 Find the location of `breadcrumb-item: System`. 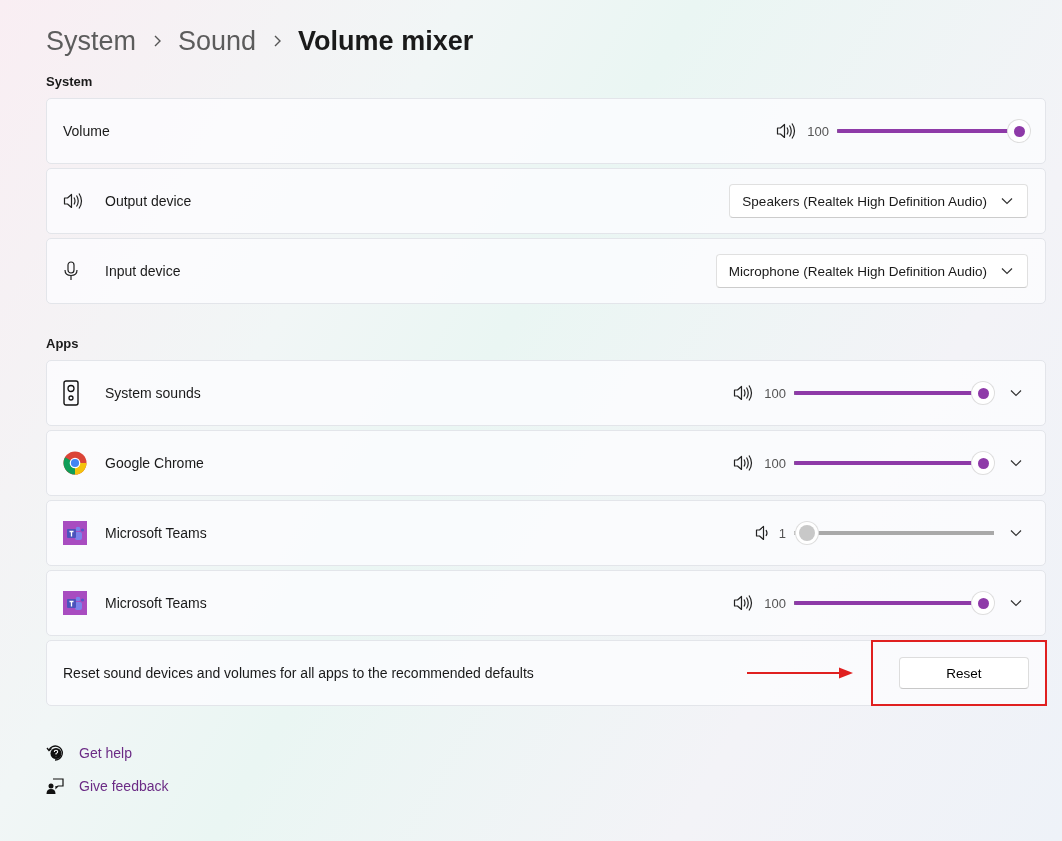

breadcrumb-item: System is located at coordinates (91, 41).